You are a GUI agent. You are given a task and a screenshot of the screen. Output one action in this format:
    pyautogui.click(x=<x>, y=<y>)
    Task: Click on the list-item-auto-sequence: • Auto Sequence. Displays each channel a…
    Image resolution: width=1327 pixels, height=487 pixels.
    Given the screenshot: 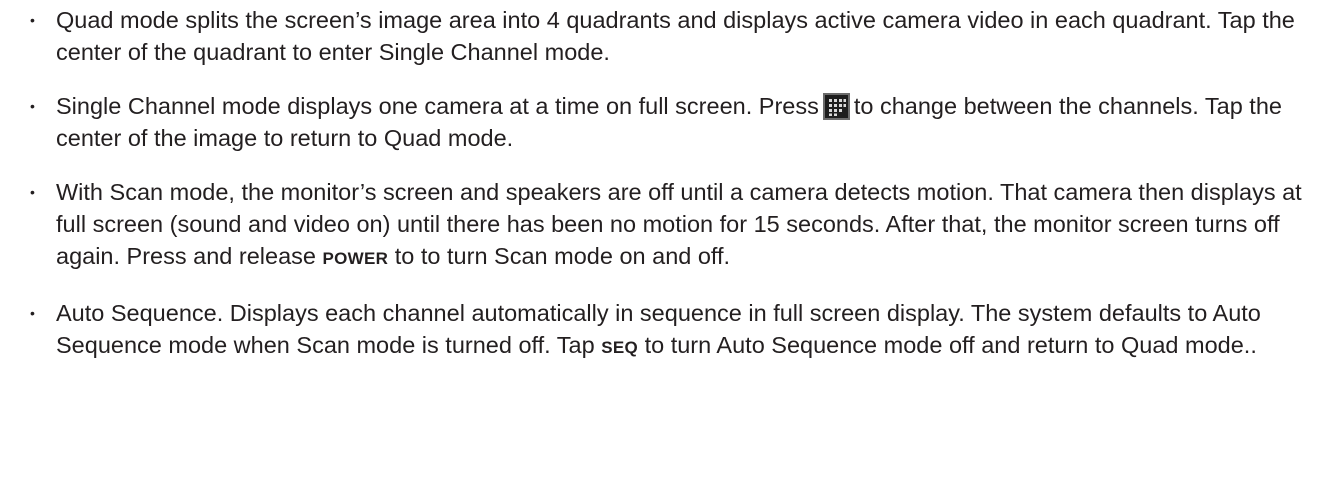 What is the action you would take?
    pyautogui.click(x=664, y=330)
    